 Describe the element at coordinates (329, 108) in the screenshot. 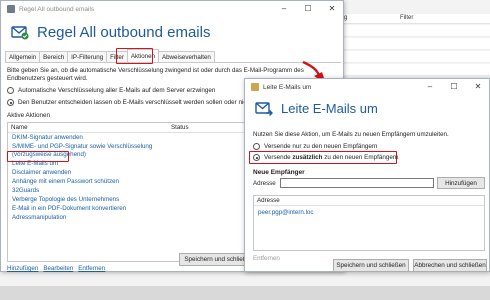

I see `redirect-title: Leite E-Mails um` at that location.